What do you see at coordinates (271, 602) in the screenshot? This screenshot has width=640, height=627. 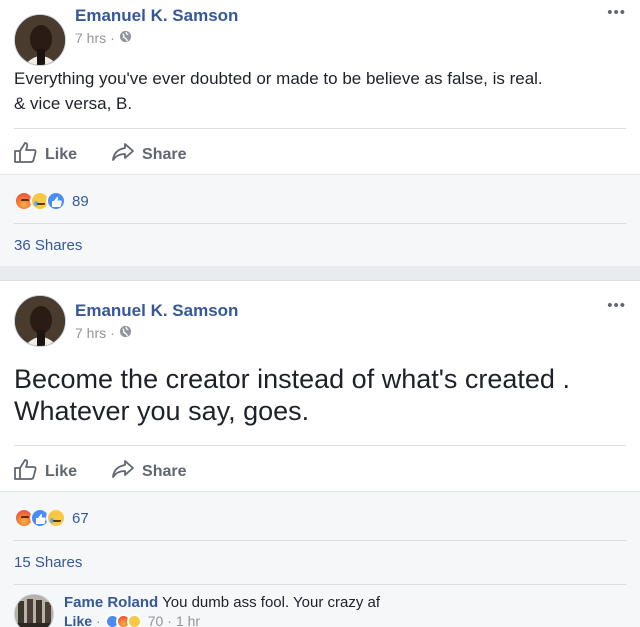 I see `comment-text: You dumb ass fool. Your crazy af` at bounding box center [271, 602].